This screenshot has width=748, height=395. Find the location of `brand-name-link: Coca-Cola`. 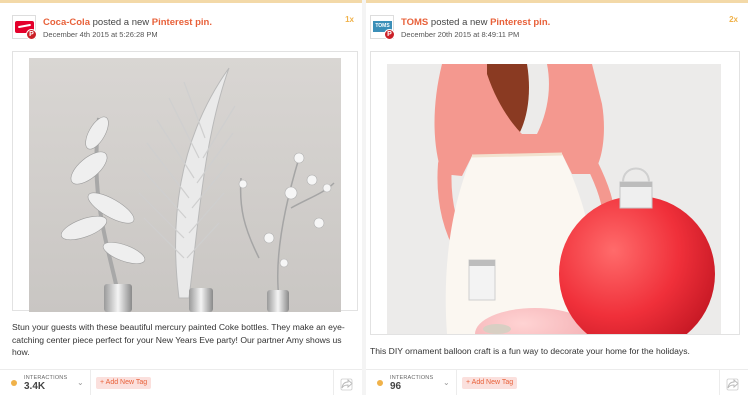

brand-name-link: Coca-Cola is located at coordinates (66, 22).